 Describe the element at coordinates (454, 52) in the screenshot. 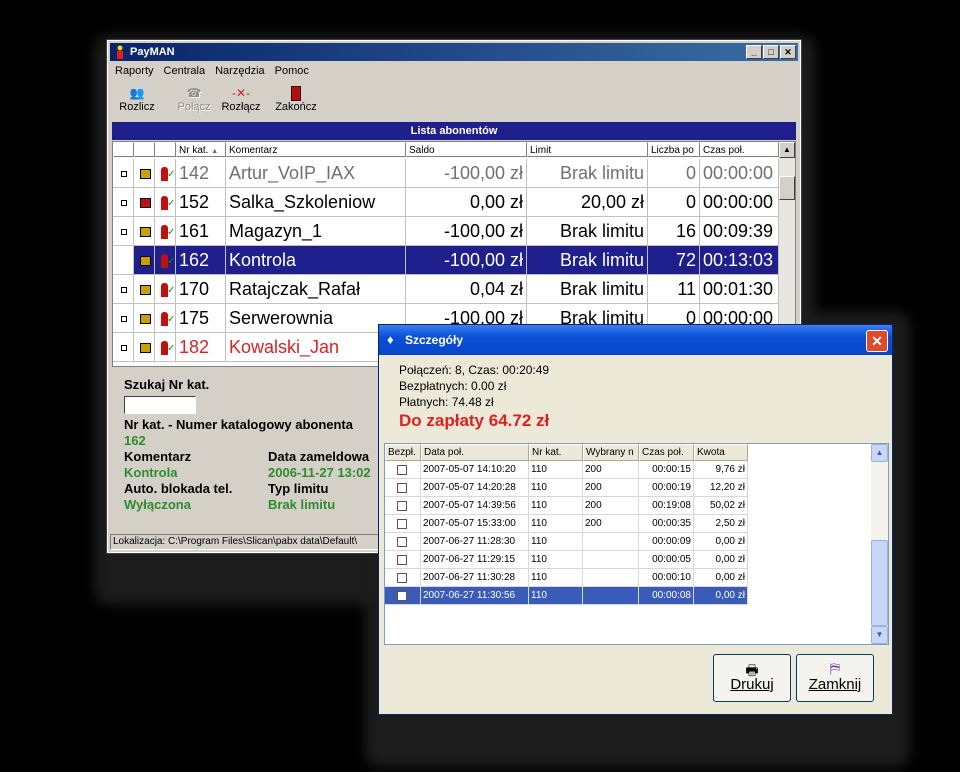

I see `title-bar: PayMAN _ □ ✕` at that location.